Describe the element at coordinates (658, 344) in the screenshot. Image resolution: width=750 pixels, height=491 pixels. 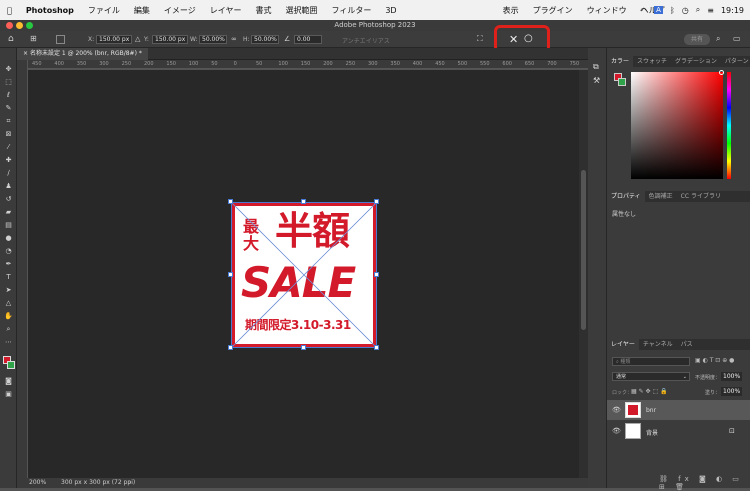
I see `tab-channels: チャンネル` at that location.